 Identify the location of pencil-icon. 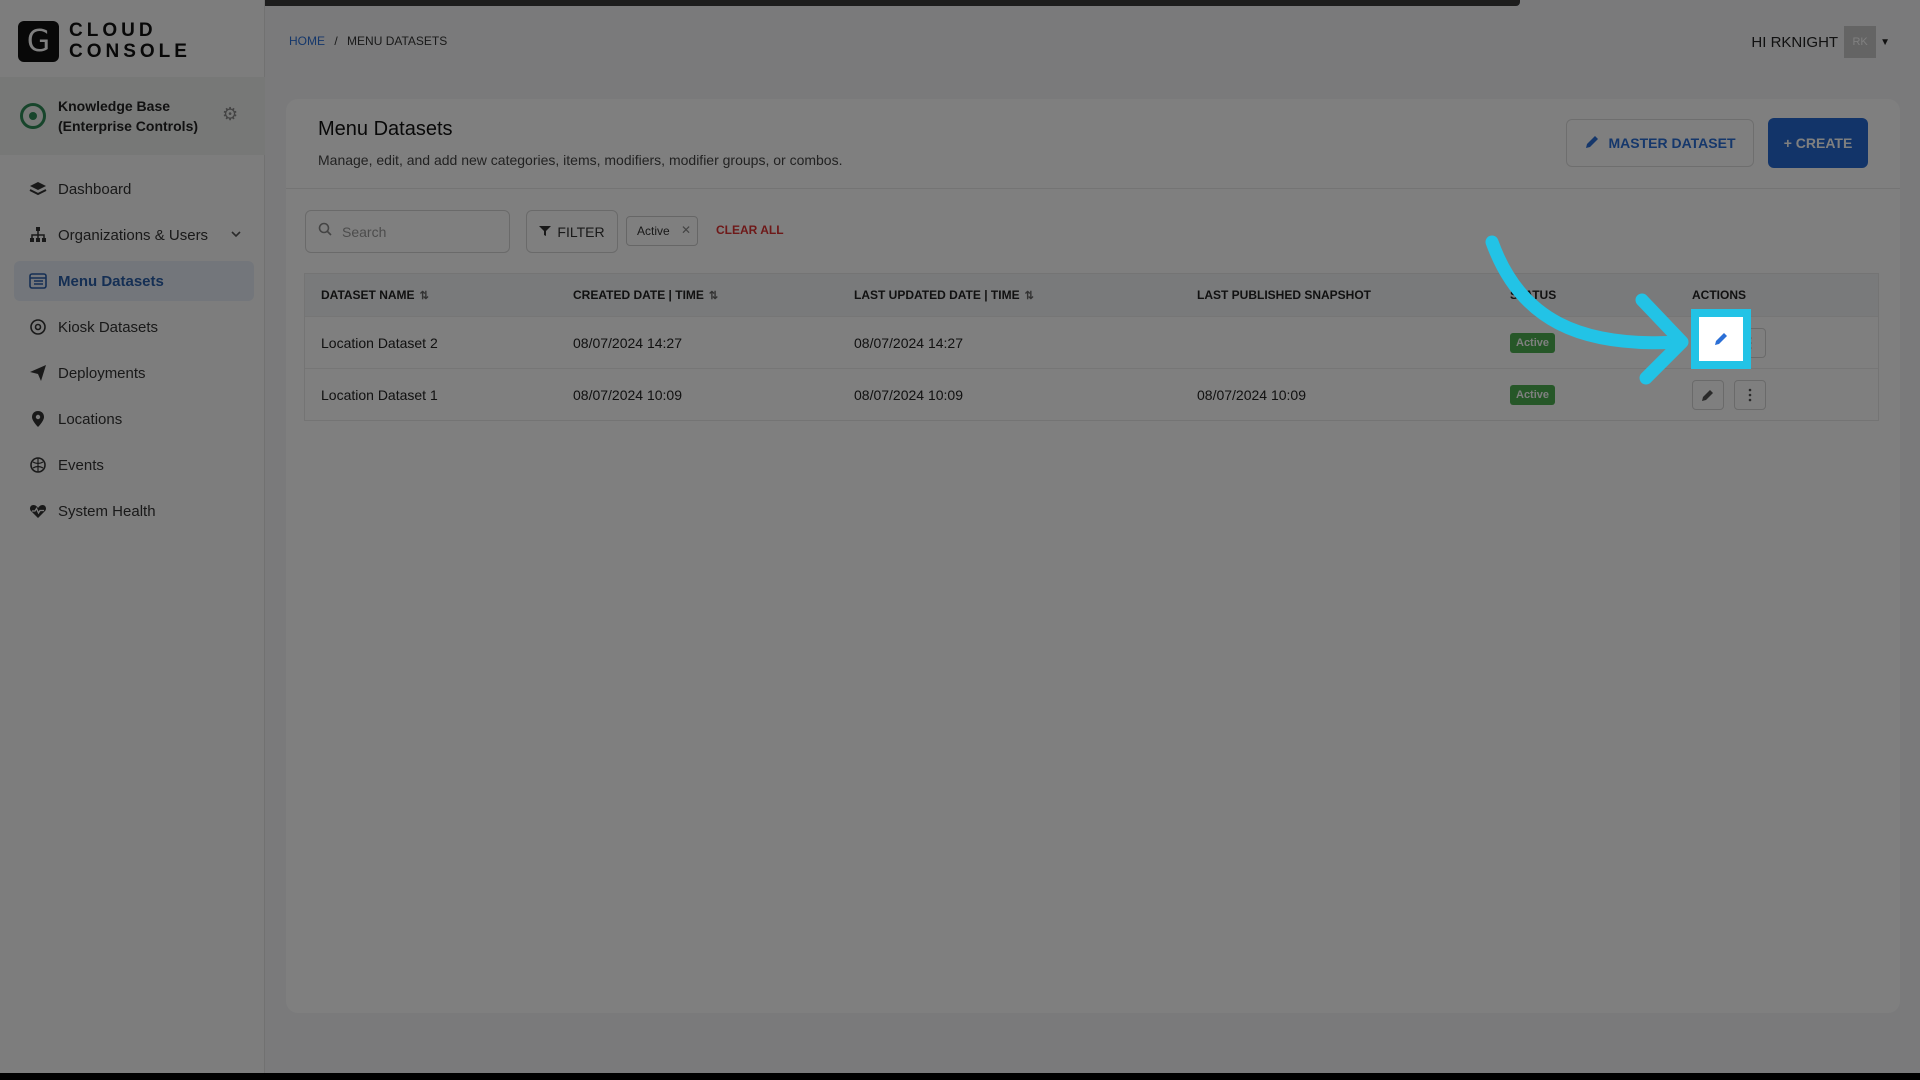
(1721, 339).